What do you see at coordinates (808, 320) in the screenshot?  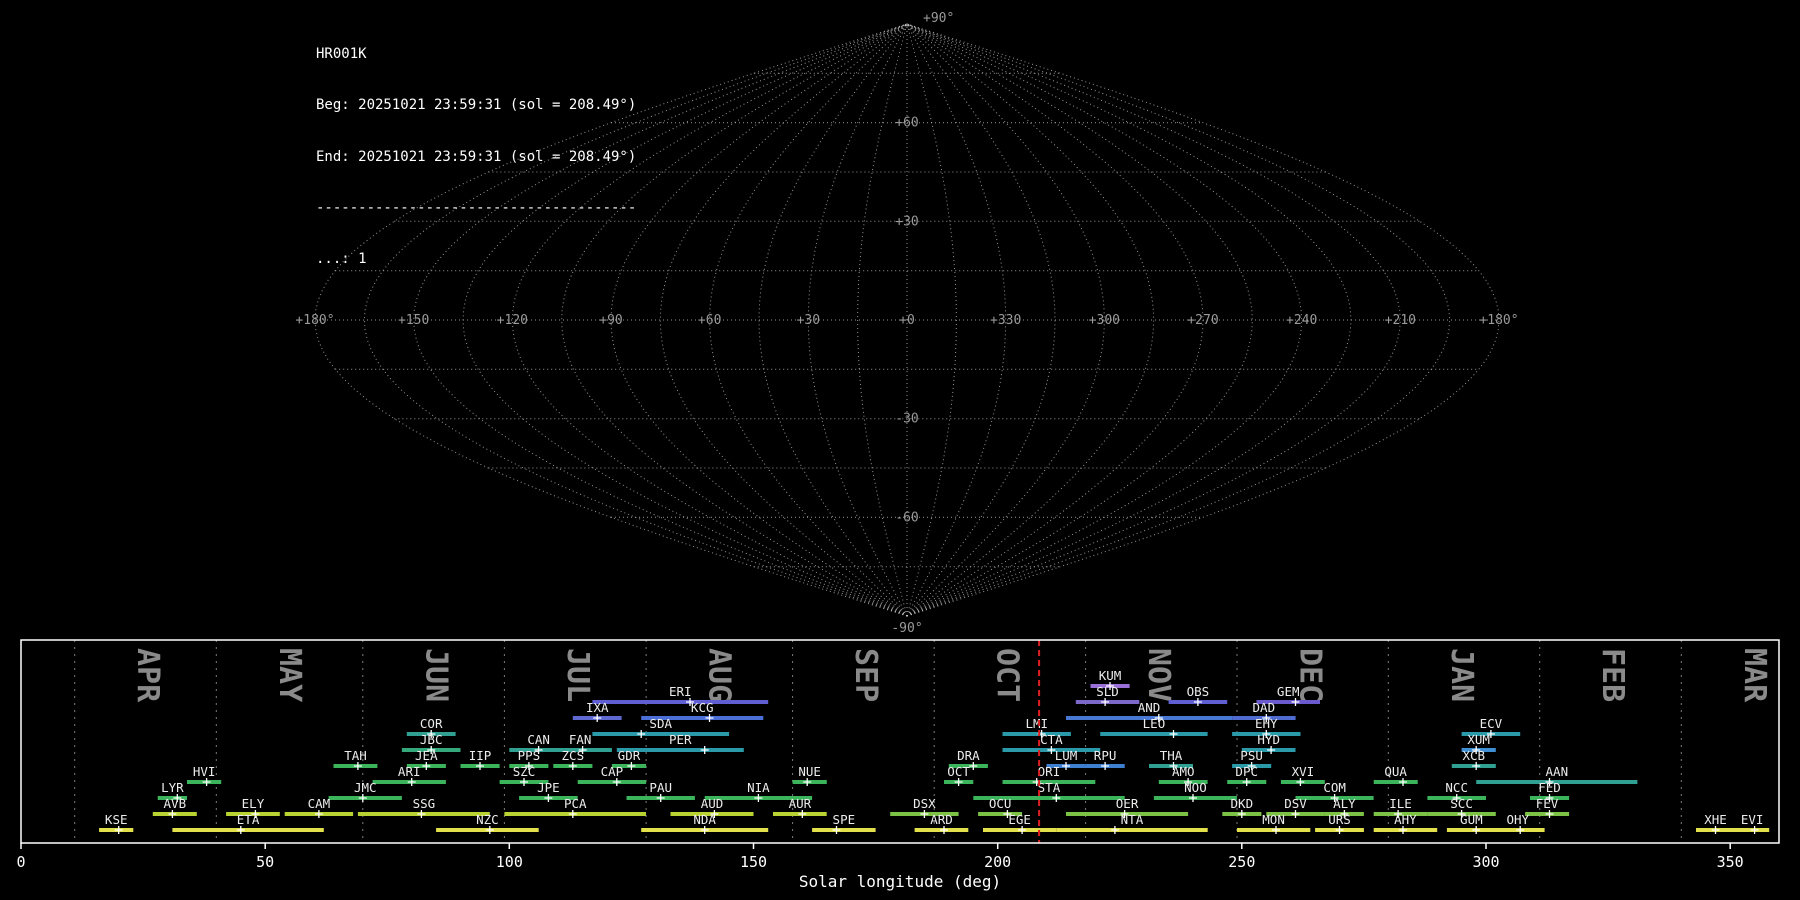 I see `longitude-label: +30` at bounding box center [808, 320].